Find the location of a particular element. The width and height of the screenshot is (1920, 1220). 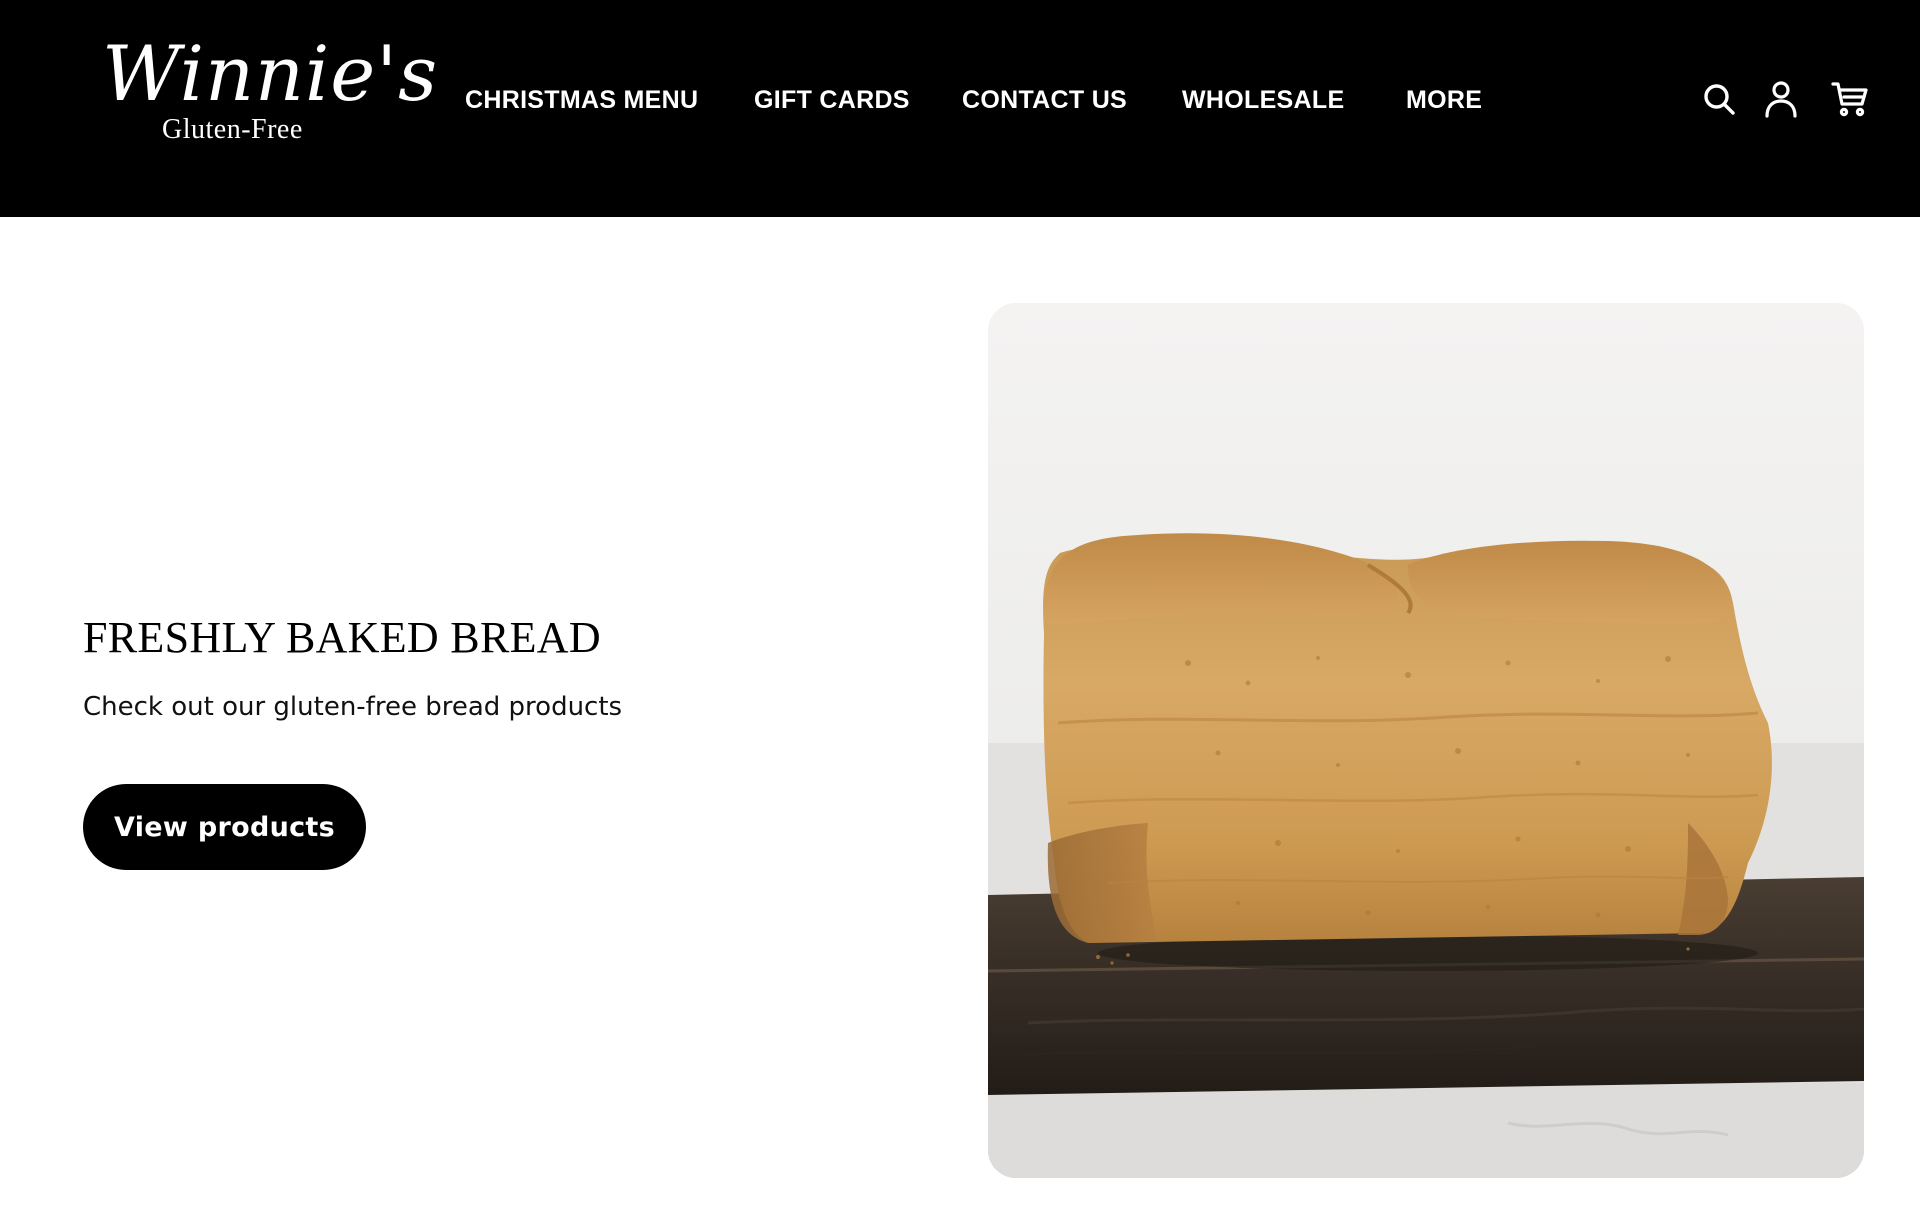

nav-item-more: MORE is located at coordinates (1444, 100).